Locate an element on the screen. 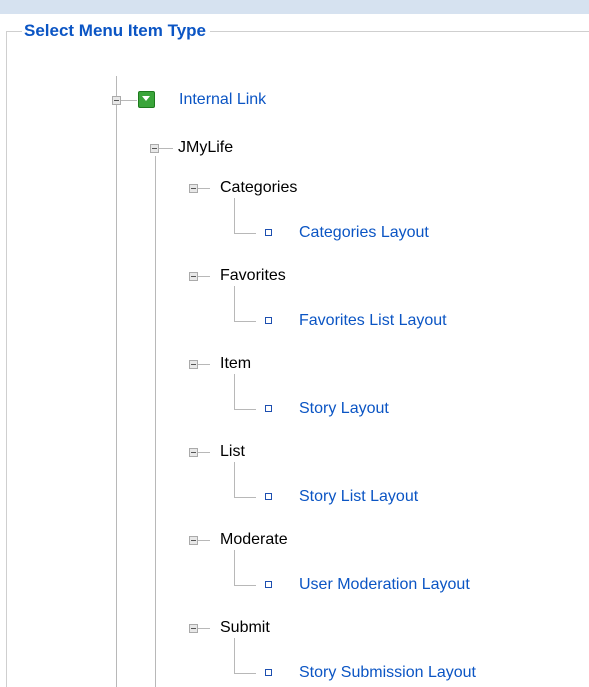 Image resolution: width=589 pixels, height=687 pixels. tree-root-internal-link: Internal Link is located at coordinates (222, 100).